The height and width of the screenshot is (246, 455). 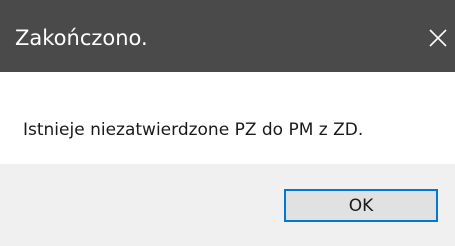 I want to click on ok-button: OK, so click(x=361, y=205).